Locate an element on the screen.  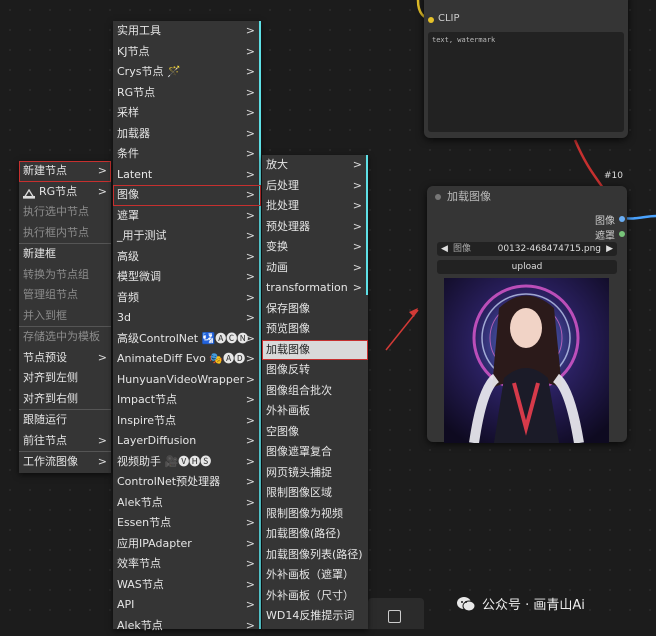
image-submenu-item: 图像组合批次 is located at coordinates (315, 391).